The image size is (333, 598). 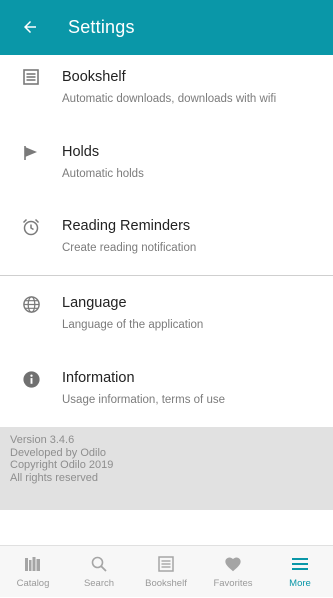 I want to click on settings-item-title: Information, so click(x=98, y=378).